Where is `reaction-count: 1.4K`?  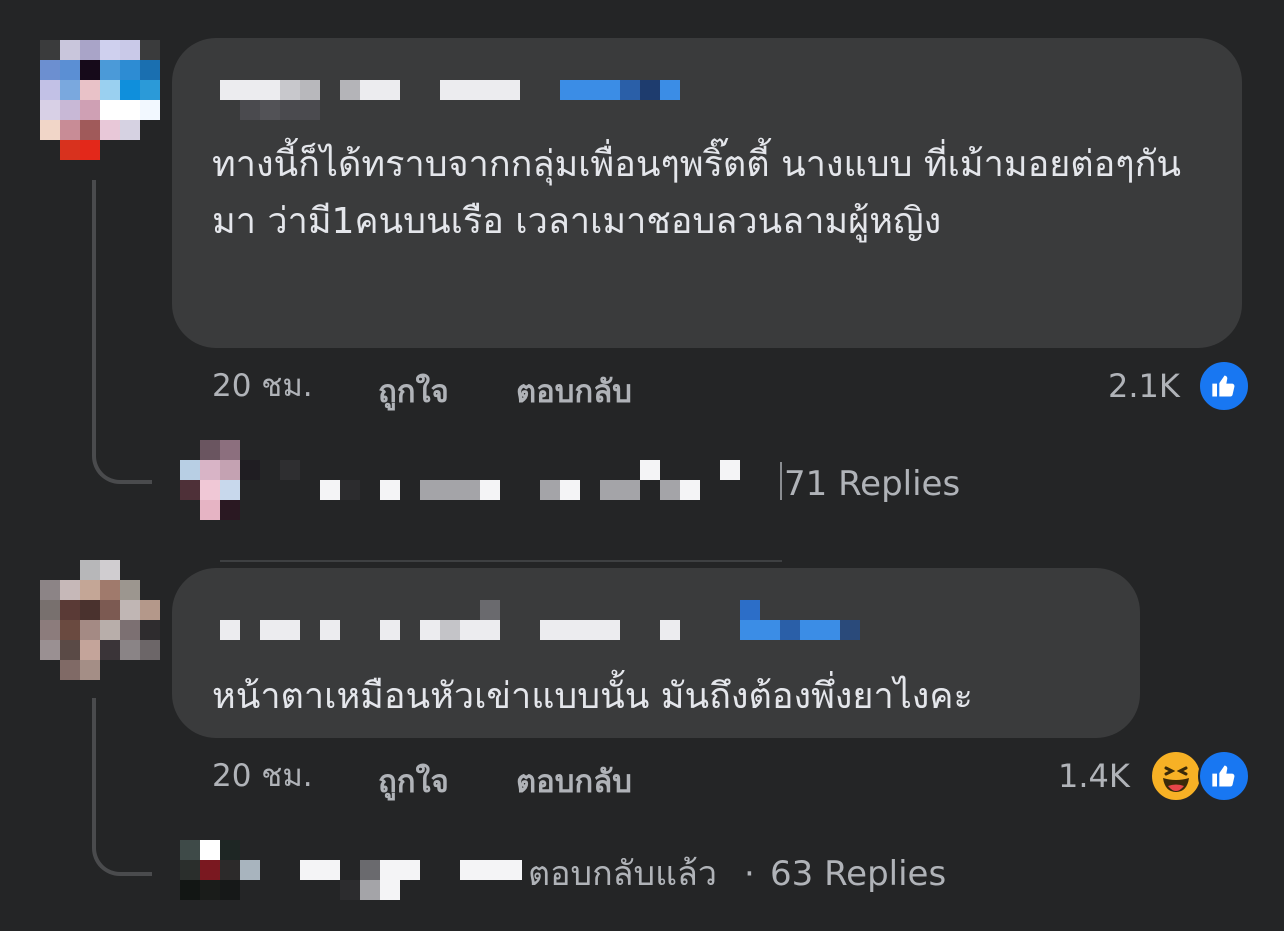 reaction-count: 1.4K is located at coordinates (1094, 776).